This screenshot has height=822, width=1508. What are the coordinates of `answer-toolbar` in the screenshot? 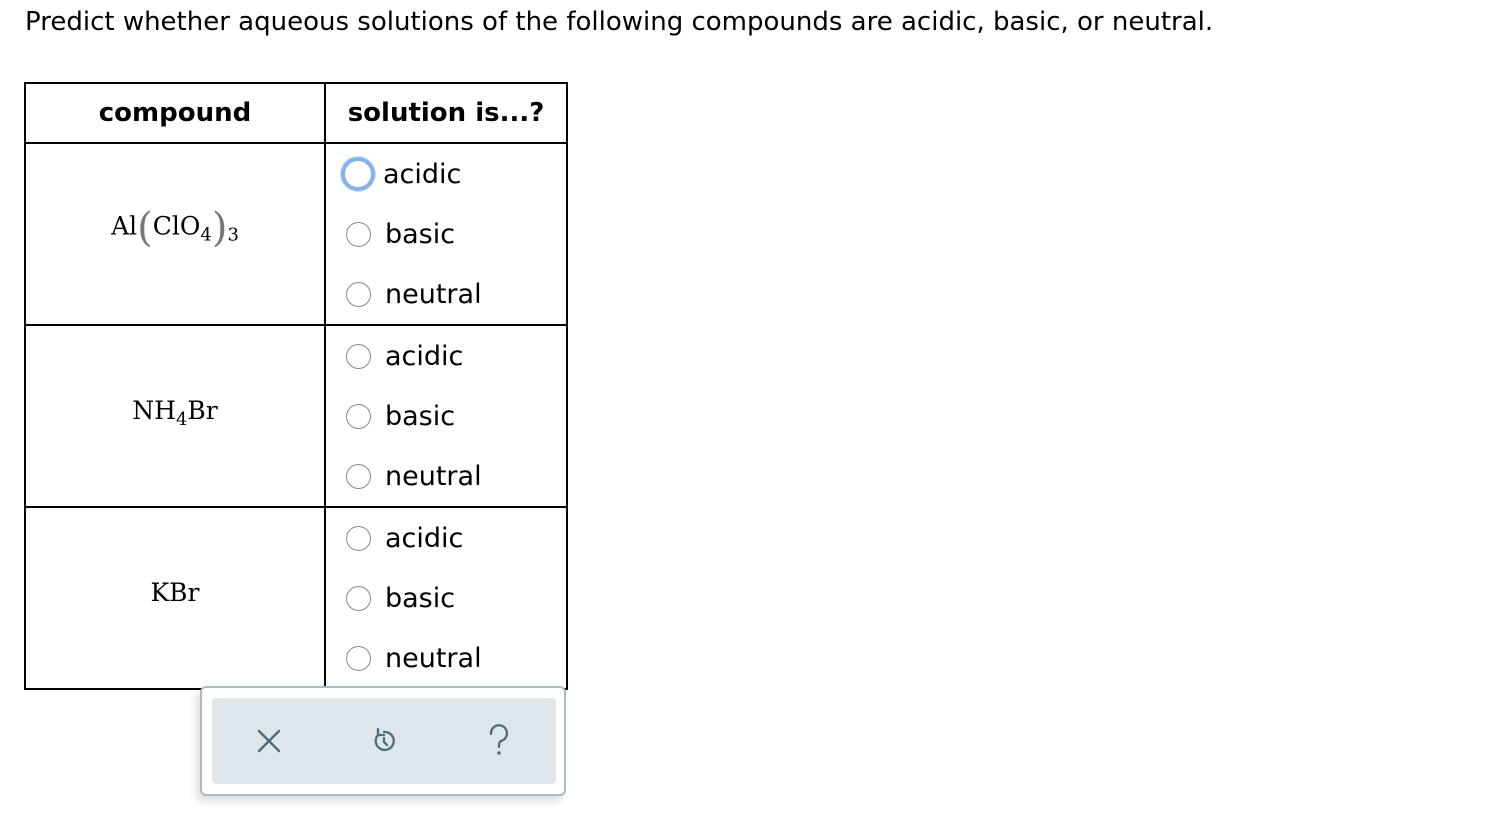 It's located at (384, 741).